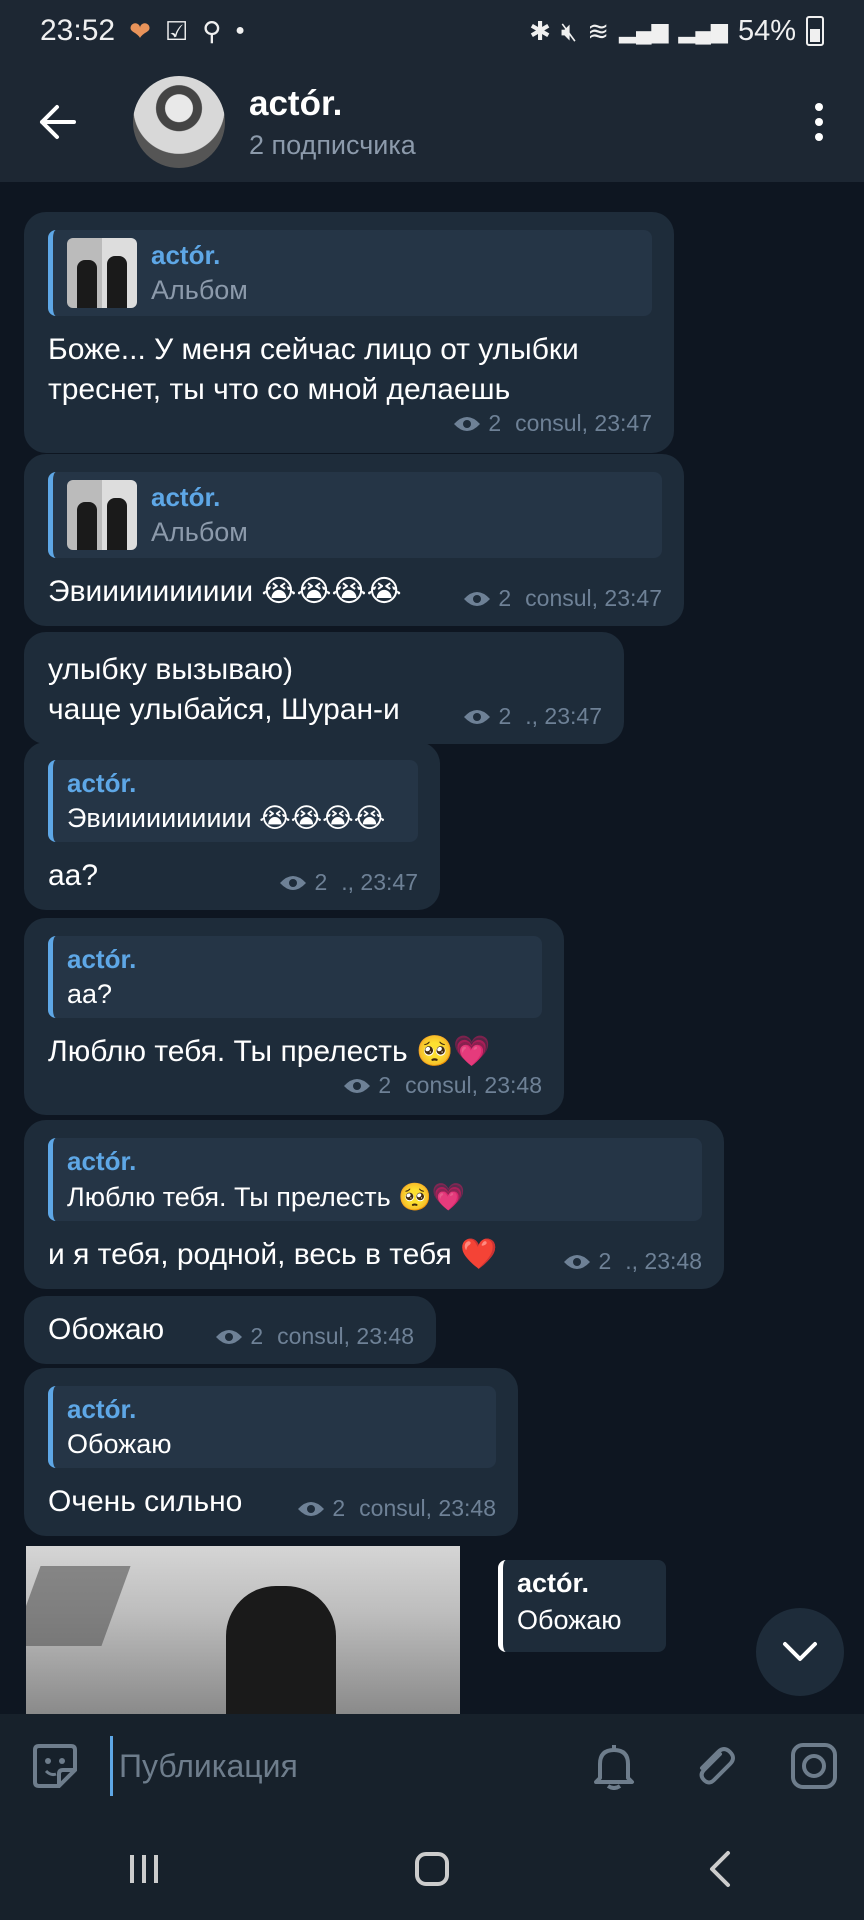 This screenshot has height=1920, width=864. Describe the element at coordinates (266, 1197) in the screenshot. I see `reply-text: Люблю тебя. Ты прелесть 🥺💗` at that location.